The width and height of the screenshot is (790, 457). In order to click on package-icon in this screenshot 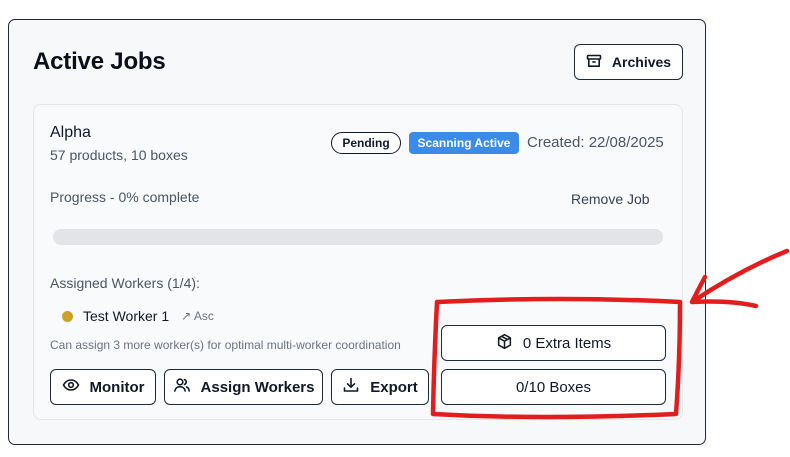, I will do `click(504, 343)`.